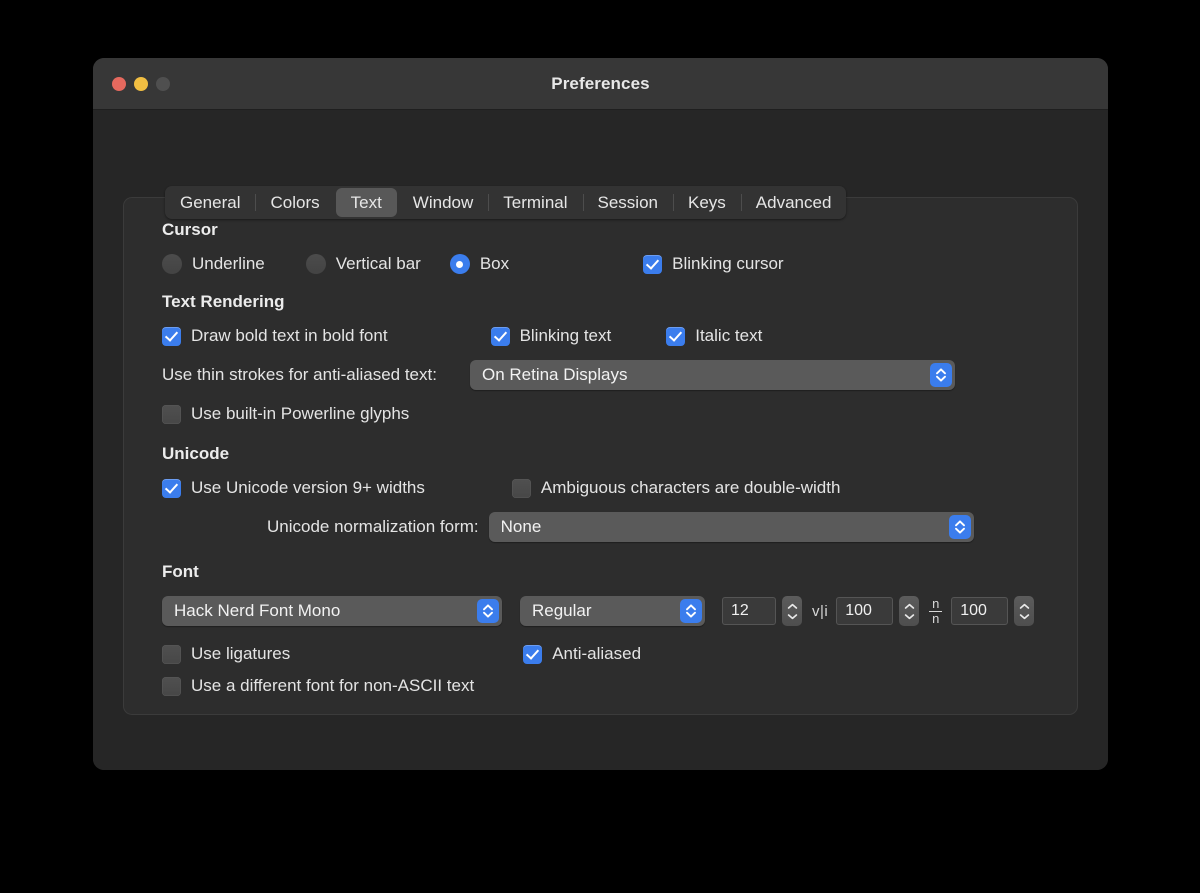 This screenshot has width=1200, height=893. Describe the element at coordinates (1024, 611) in the screenshot. I see `vertical-spacing-stepper` at that location.